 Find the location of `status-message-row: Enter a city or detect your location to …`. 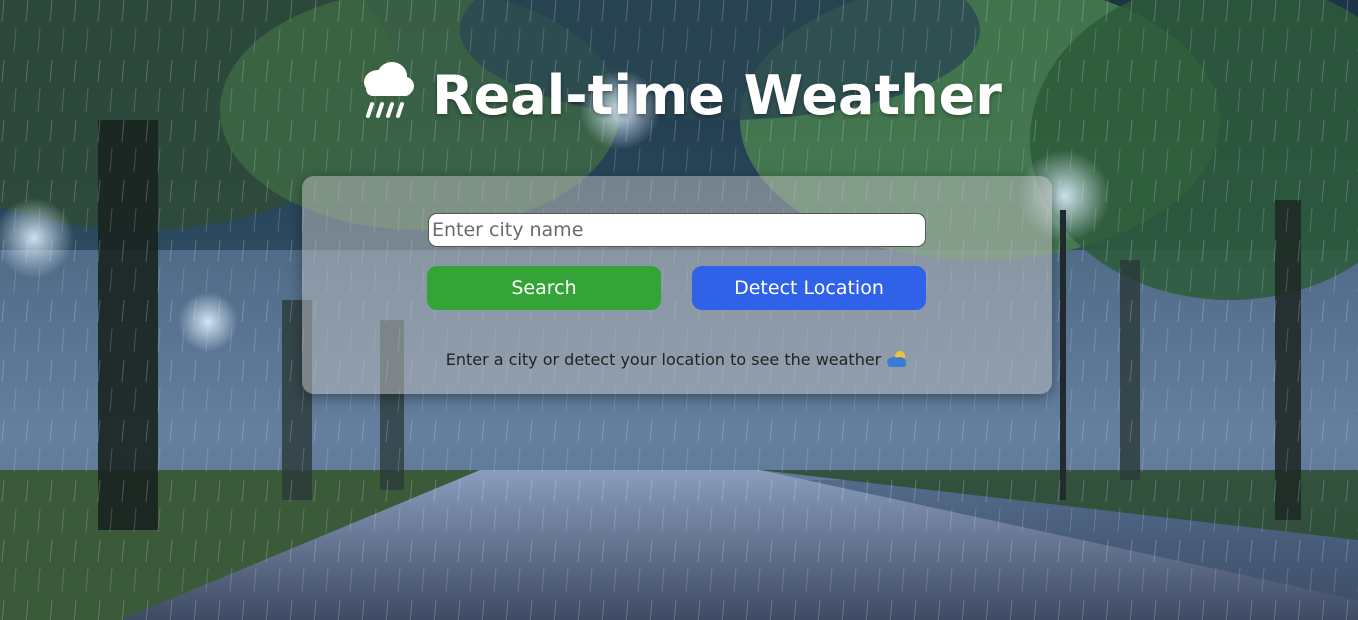

status-message-row: Enter a city or detect your location to … is located at coordinates (677, 359).